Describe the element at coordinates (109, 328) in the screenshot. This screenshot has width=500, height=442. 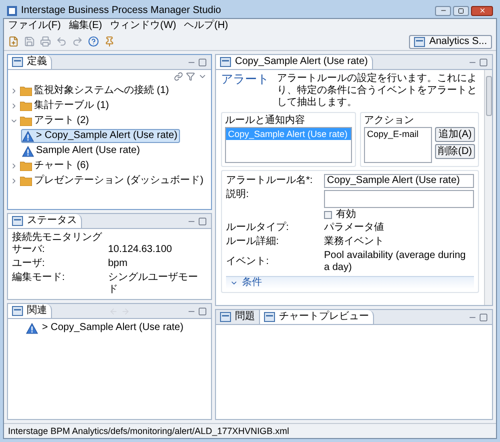
I see `related-item: > Copy_Sample Alert (Use rate)` at that location.